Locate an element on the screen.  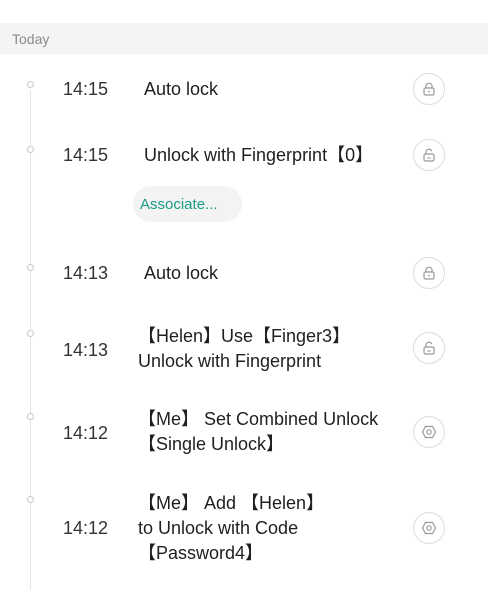
top-spacer is located at coordinates (244, 11).